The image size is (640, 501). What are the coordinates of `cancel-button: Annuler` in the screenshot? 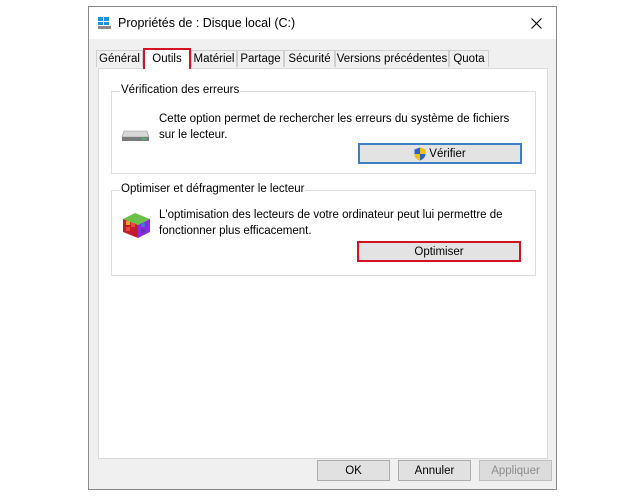 It's located at (434, 470).